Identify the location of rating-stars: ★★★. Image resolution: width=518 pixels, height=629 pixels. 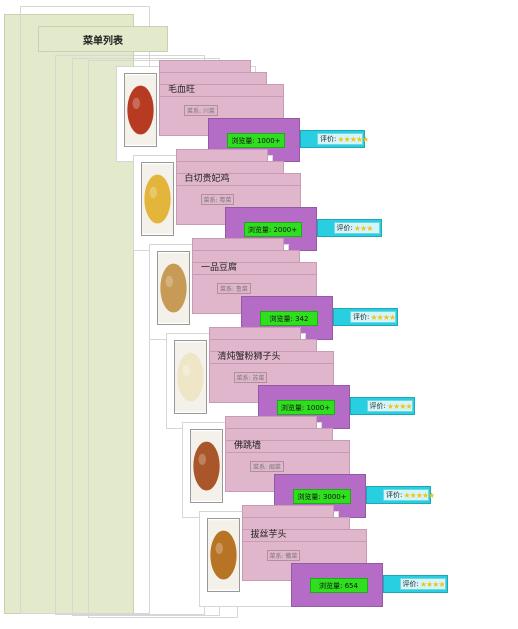
(363, 228).